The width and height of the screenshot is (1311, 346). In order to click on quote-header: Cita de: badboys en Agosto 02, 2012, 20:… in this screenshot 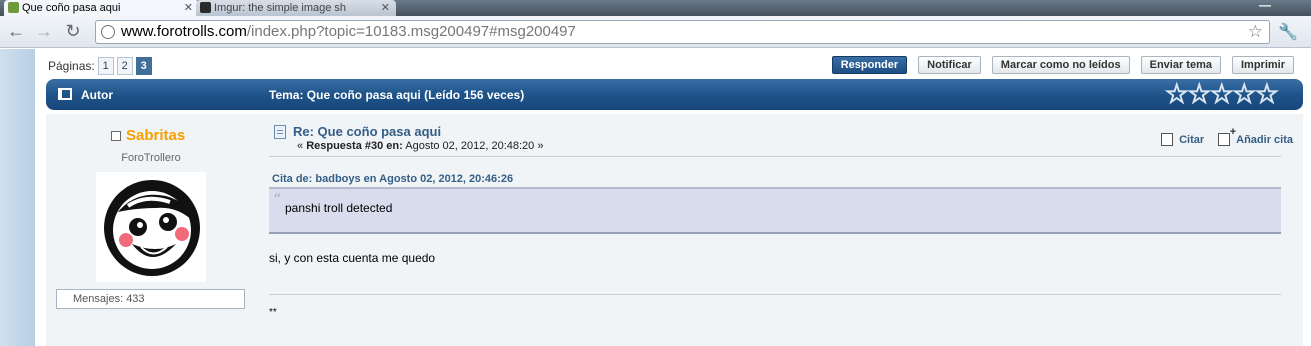, I will do `click(392, 179)`.